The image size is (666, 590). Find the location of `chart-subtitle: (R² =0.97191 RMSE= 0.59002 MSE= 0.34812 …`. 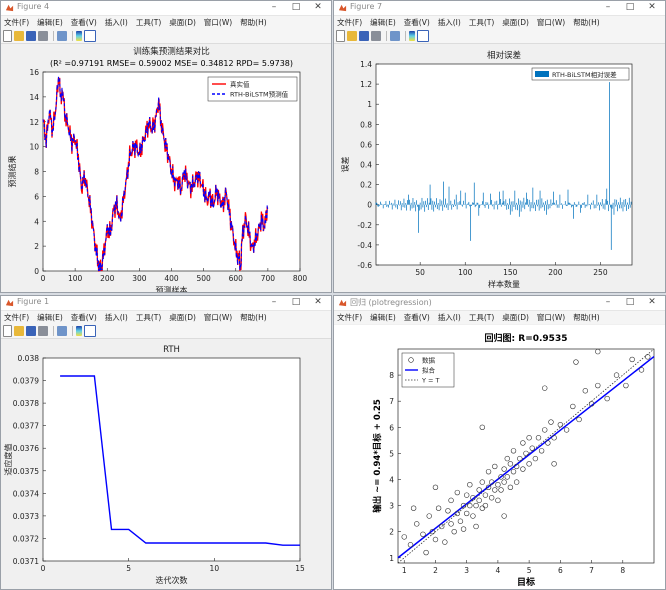

chart-subtitle: (R² =0.97191 RMSE= 0.59002 MSE= 0.34812 … is located at coordinates (171, 63).